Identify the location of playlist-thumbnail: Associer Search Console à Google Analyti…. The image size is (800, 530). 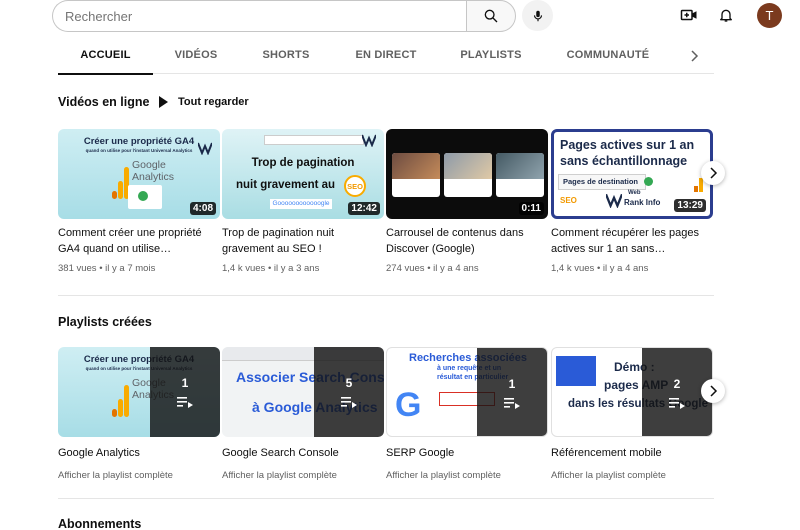
(303, 392).